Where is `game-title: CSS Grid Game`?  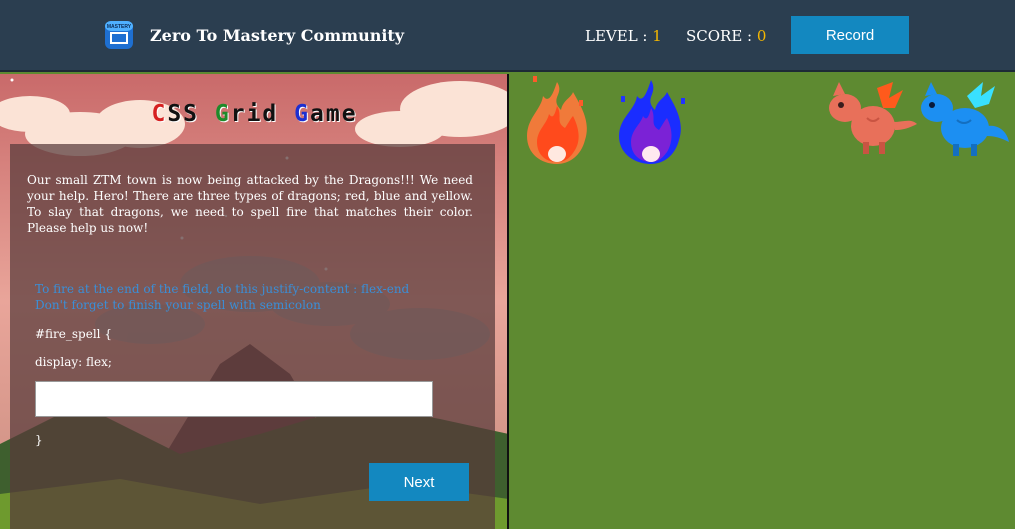 game-title: CSS Grid Game is located at coordinates (253, 114).